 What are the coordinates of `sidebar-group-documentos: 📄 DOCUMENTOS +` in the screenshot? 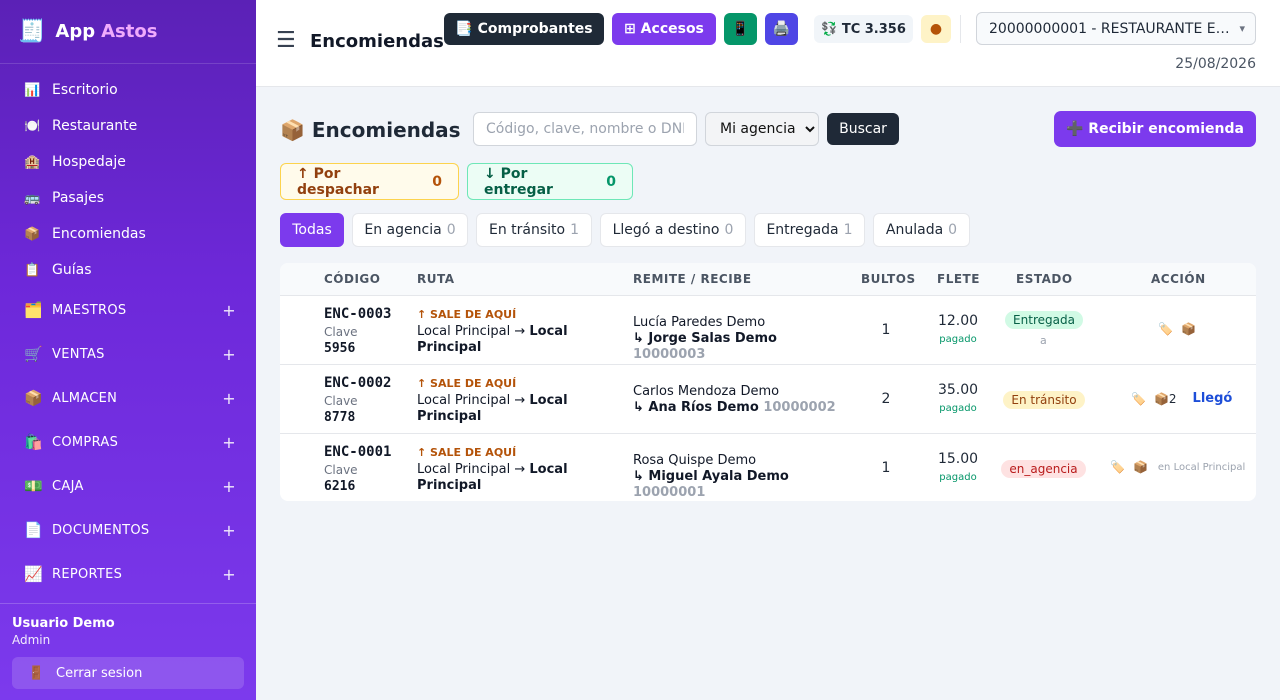 It's located at (128, 530).